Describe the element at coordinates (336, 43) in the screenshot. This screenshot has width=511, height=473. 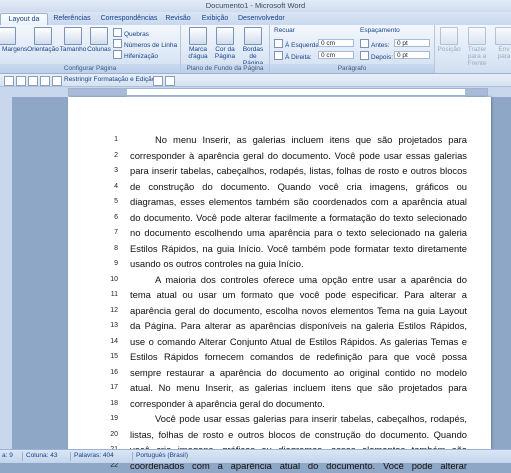
I see `recuo-esquerda-input: 0 cm` at that location.